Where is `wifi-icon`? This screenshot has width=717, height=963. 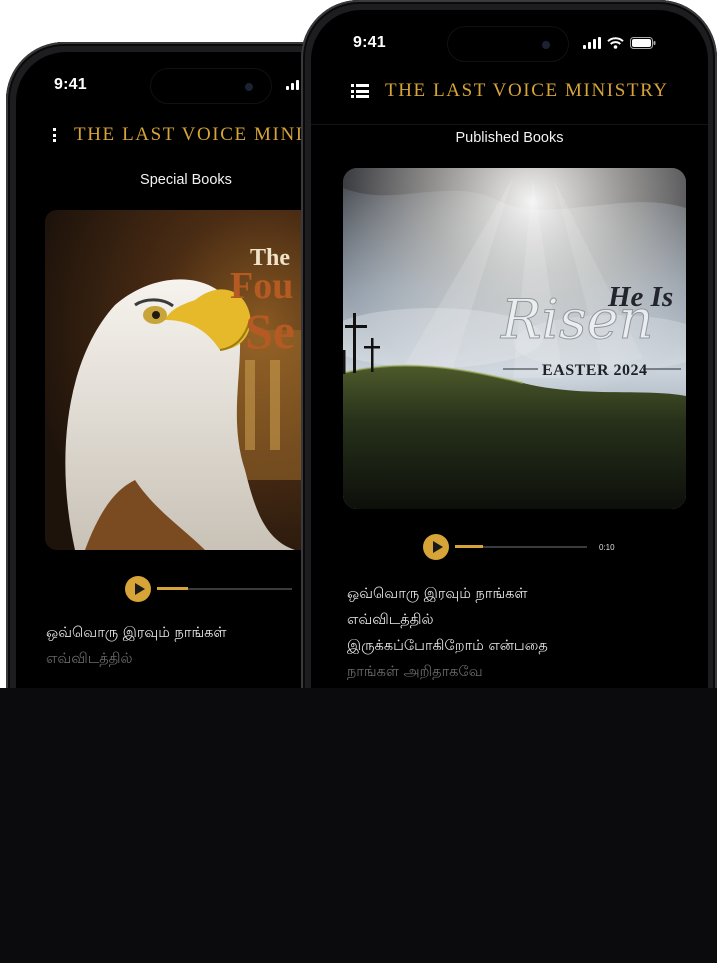 wifi-icon is located at coordinates (615, 43).